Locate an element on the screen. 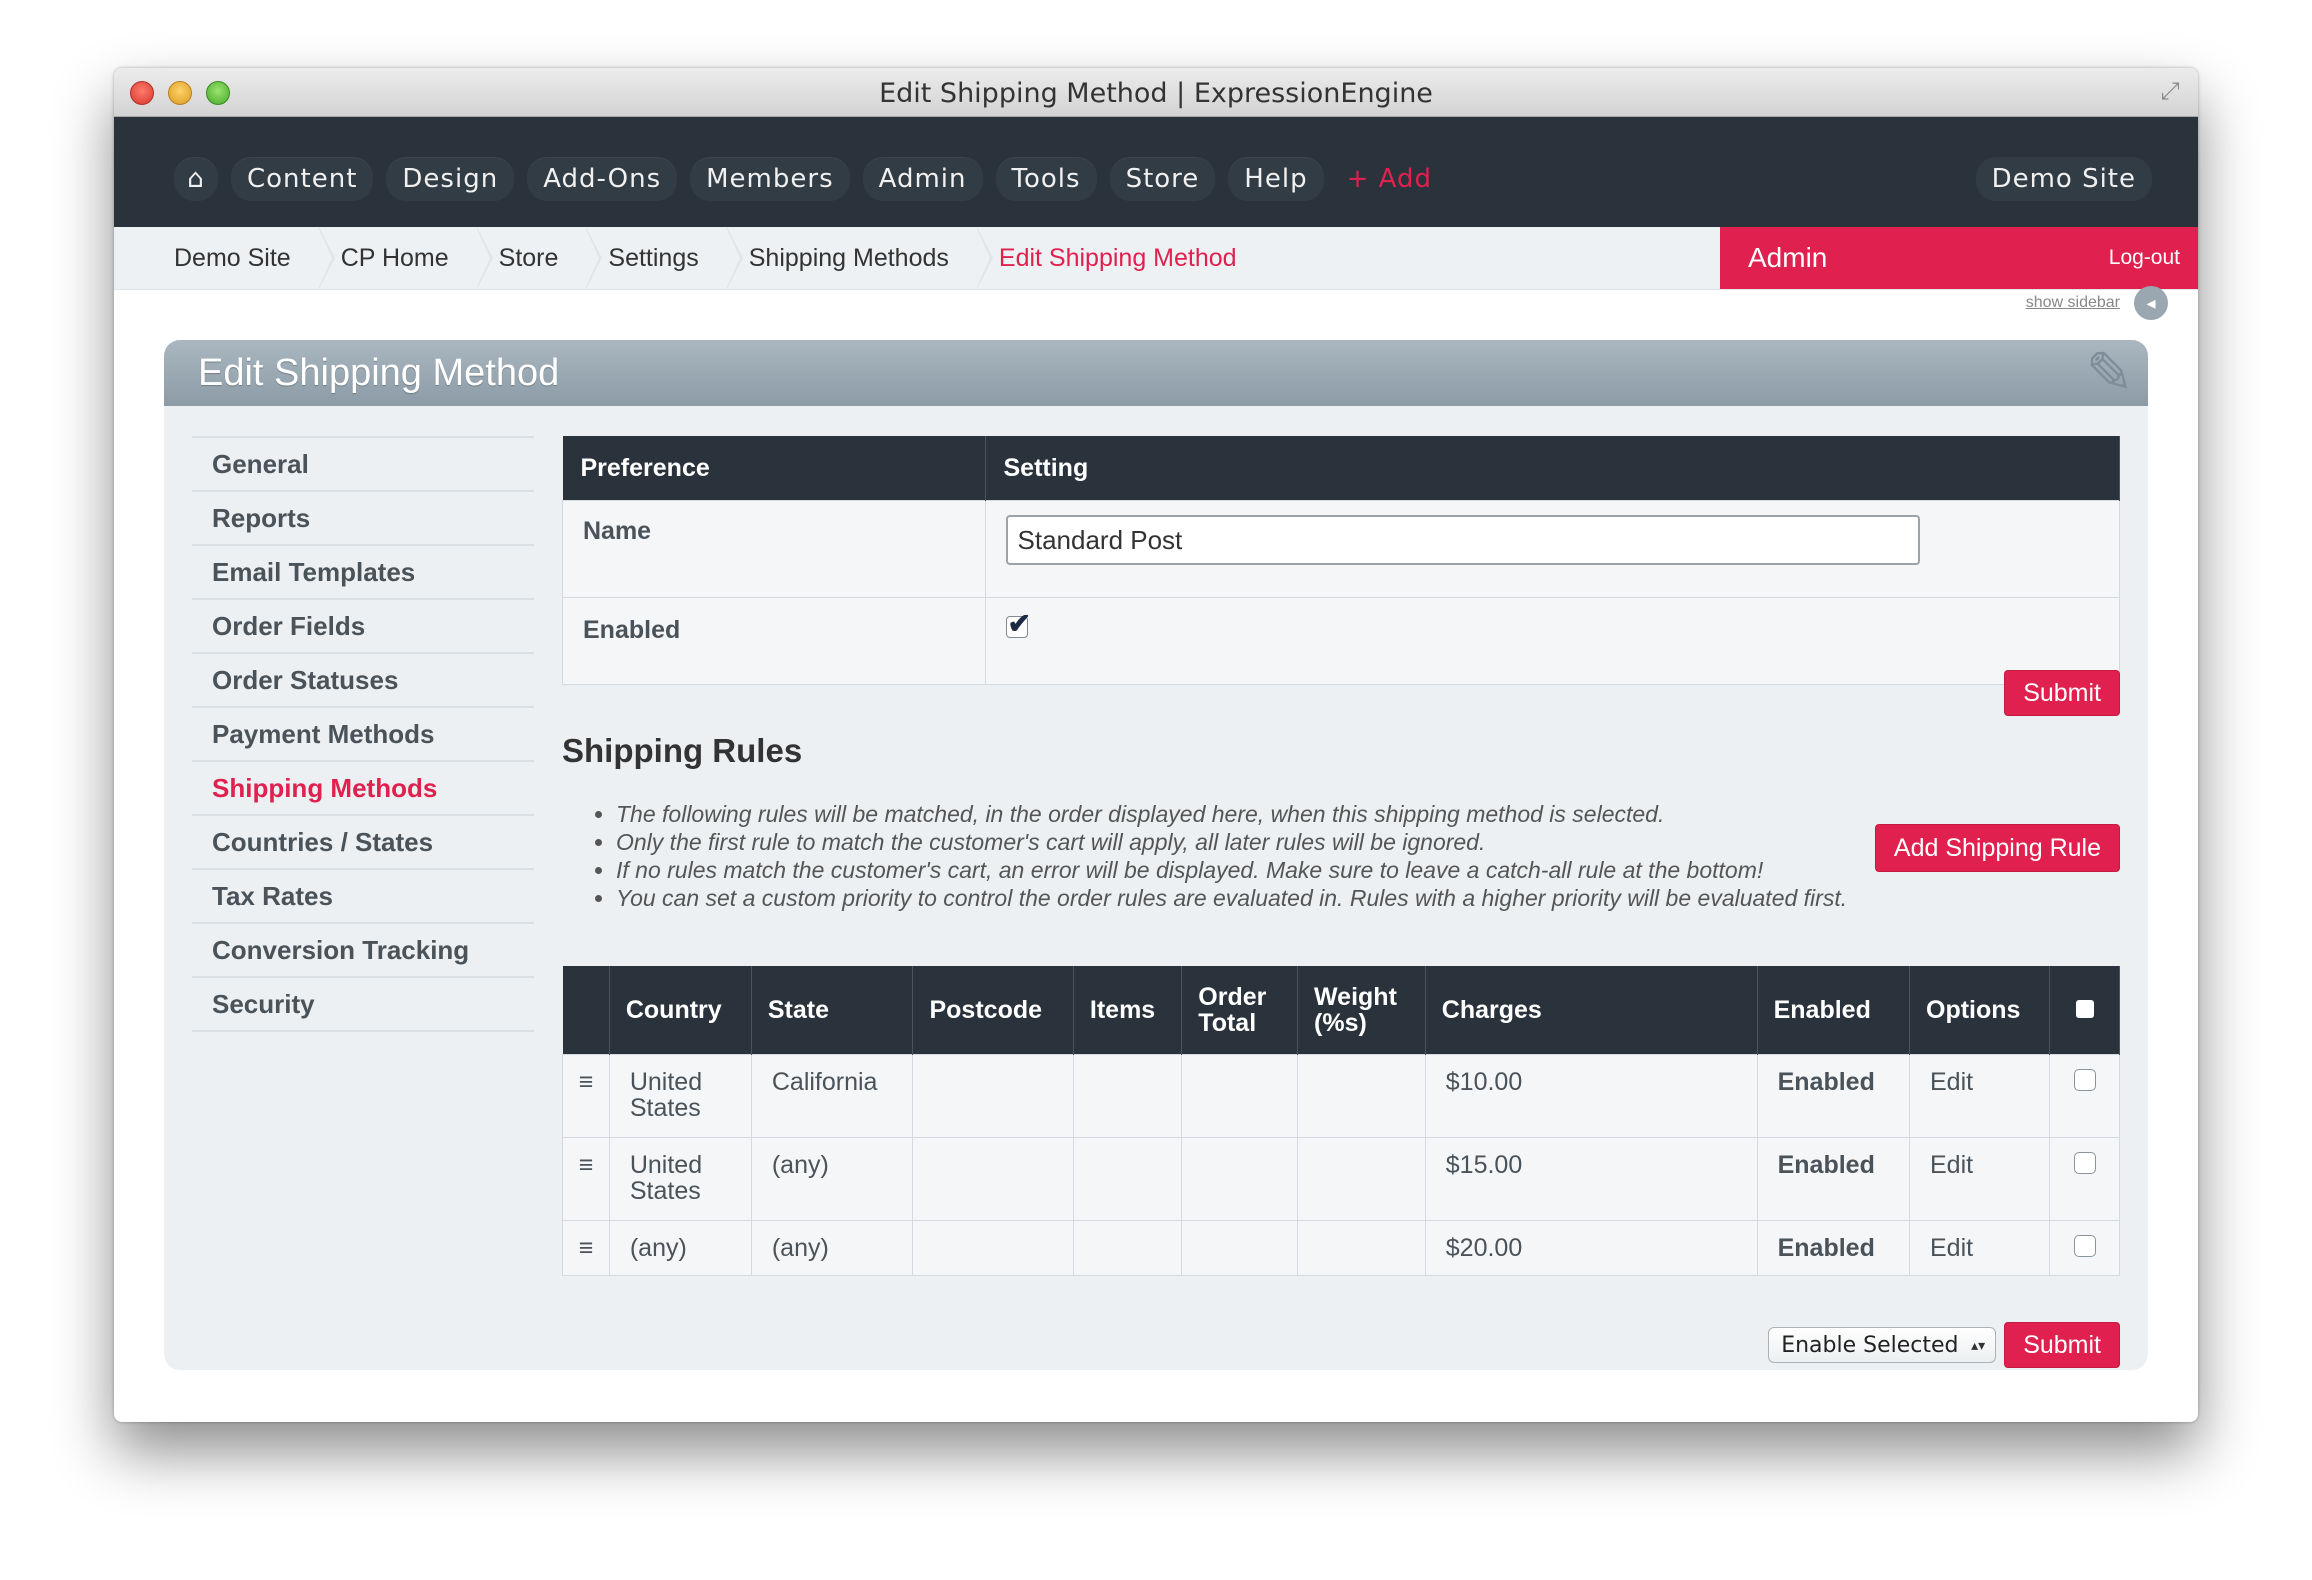 The image size is (2312, 1580). home-icon: ⌂ is located at coordinates (196, 179).